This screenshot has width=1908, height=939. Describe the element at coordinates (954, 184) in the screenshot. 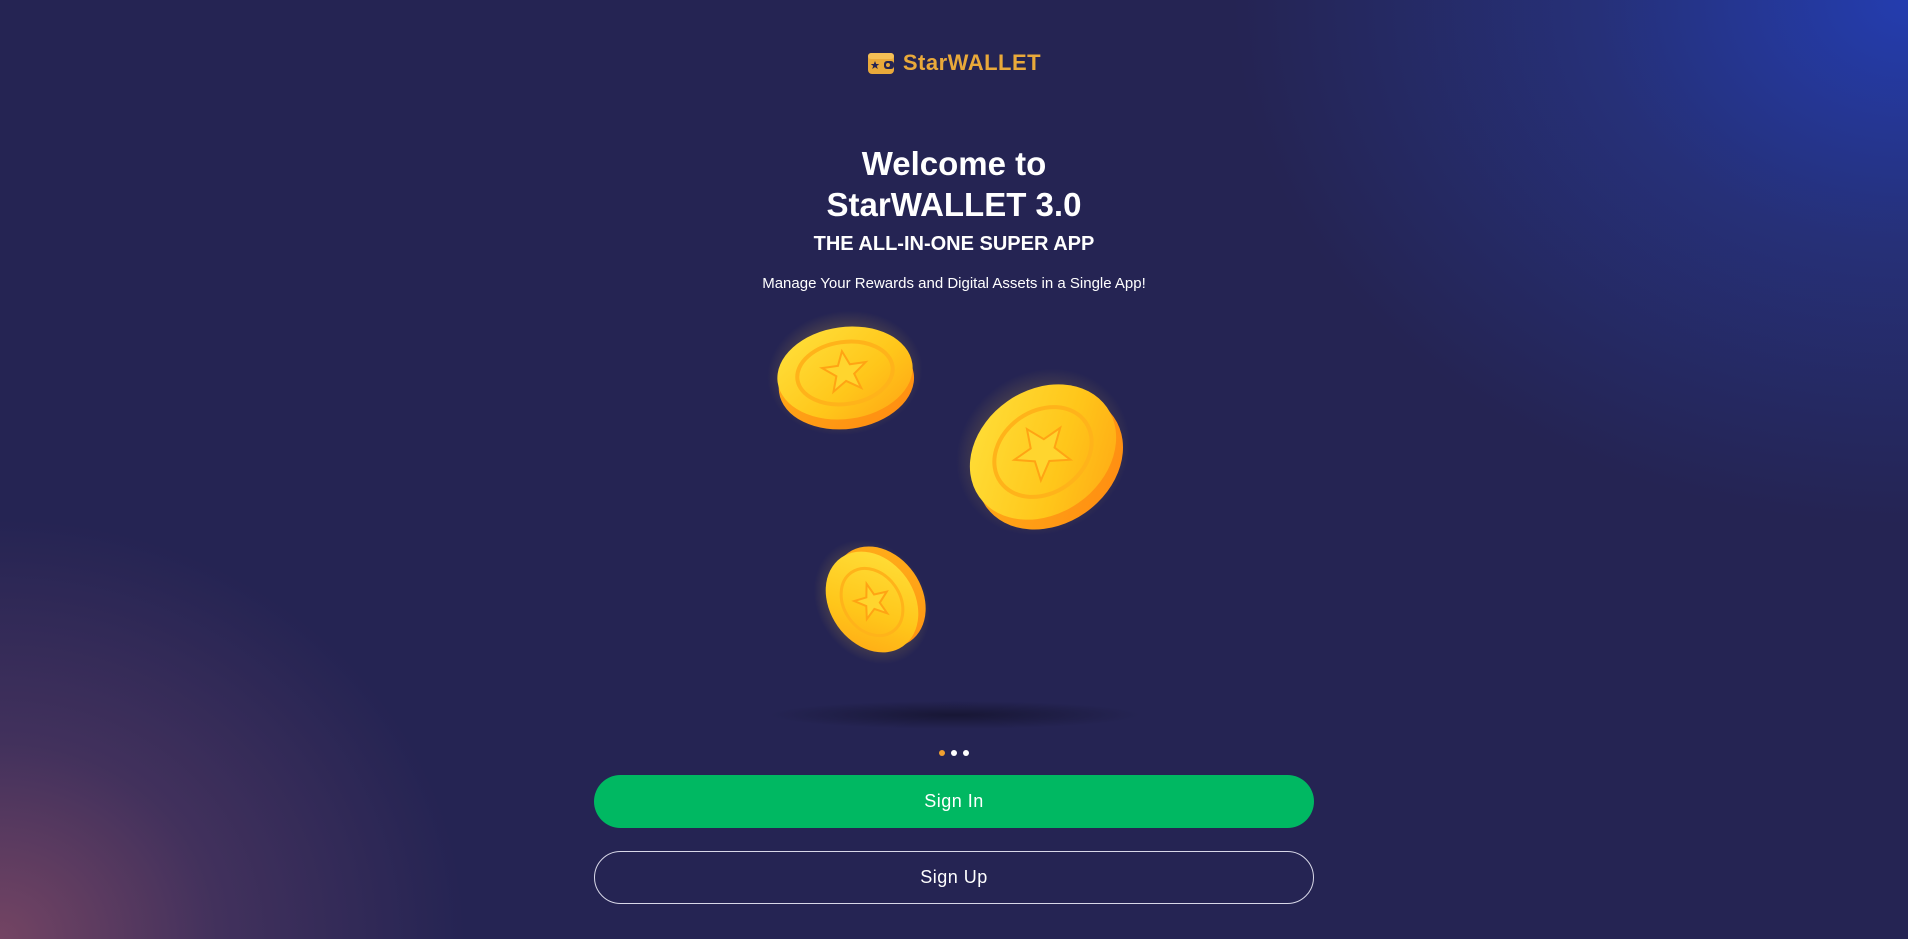

I see `welcome-title: Welcome to StarWALLET 3.0` at that location.